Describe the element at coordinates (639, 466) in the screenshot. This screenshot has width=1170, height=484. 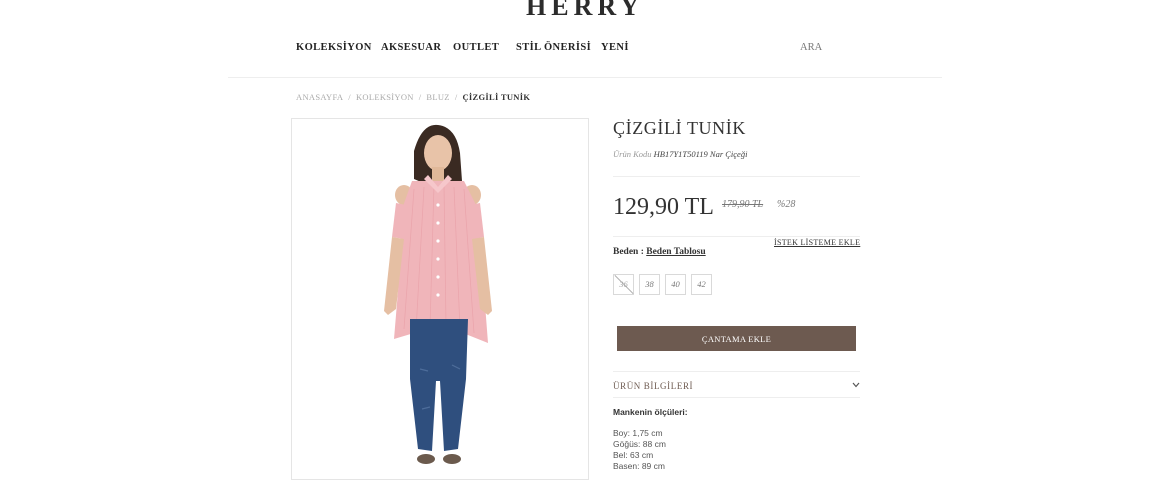
I see `measurement-item: Basen: 89 cm` at that location.